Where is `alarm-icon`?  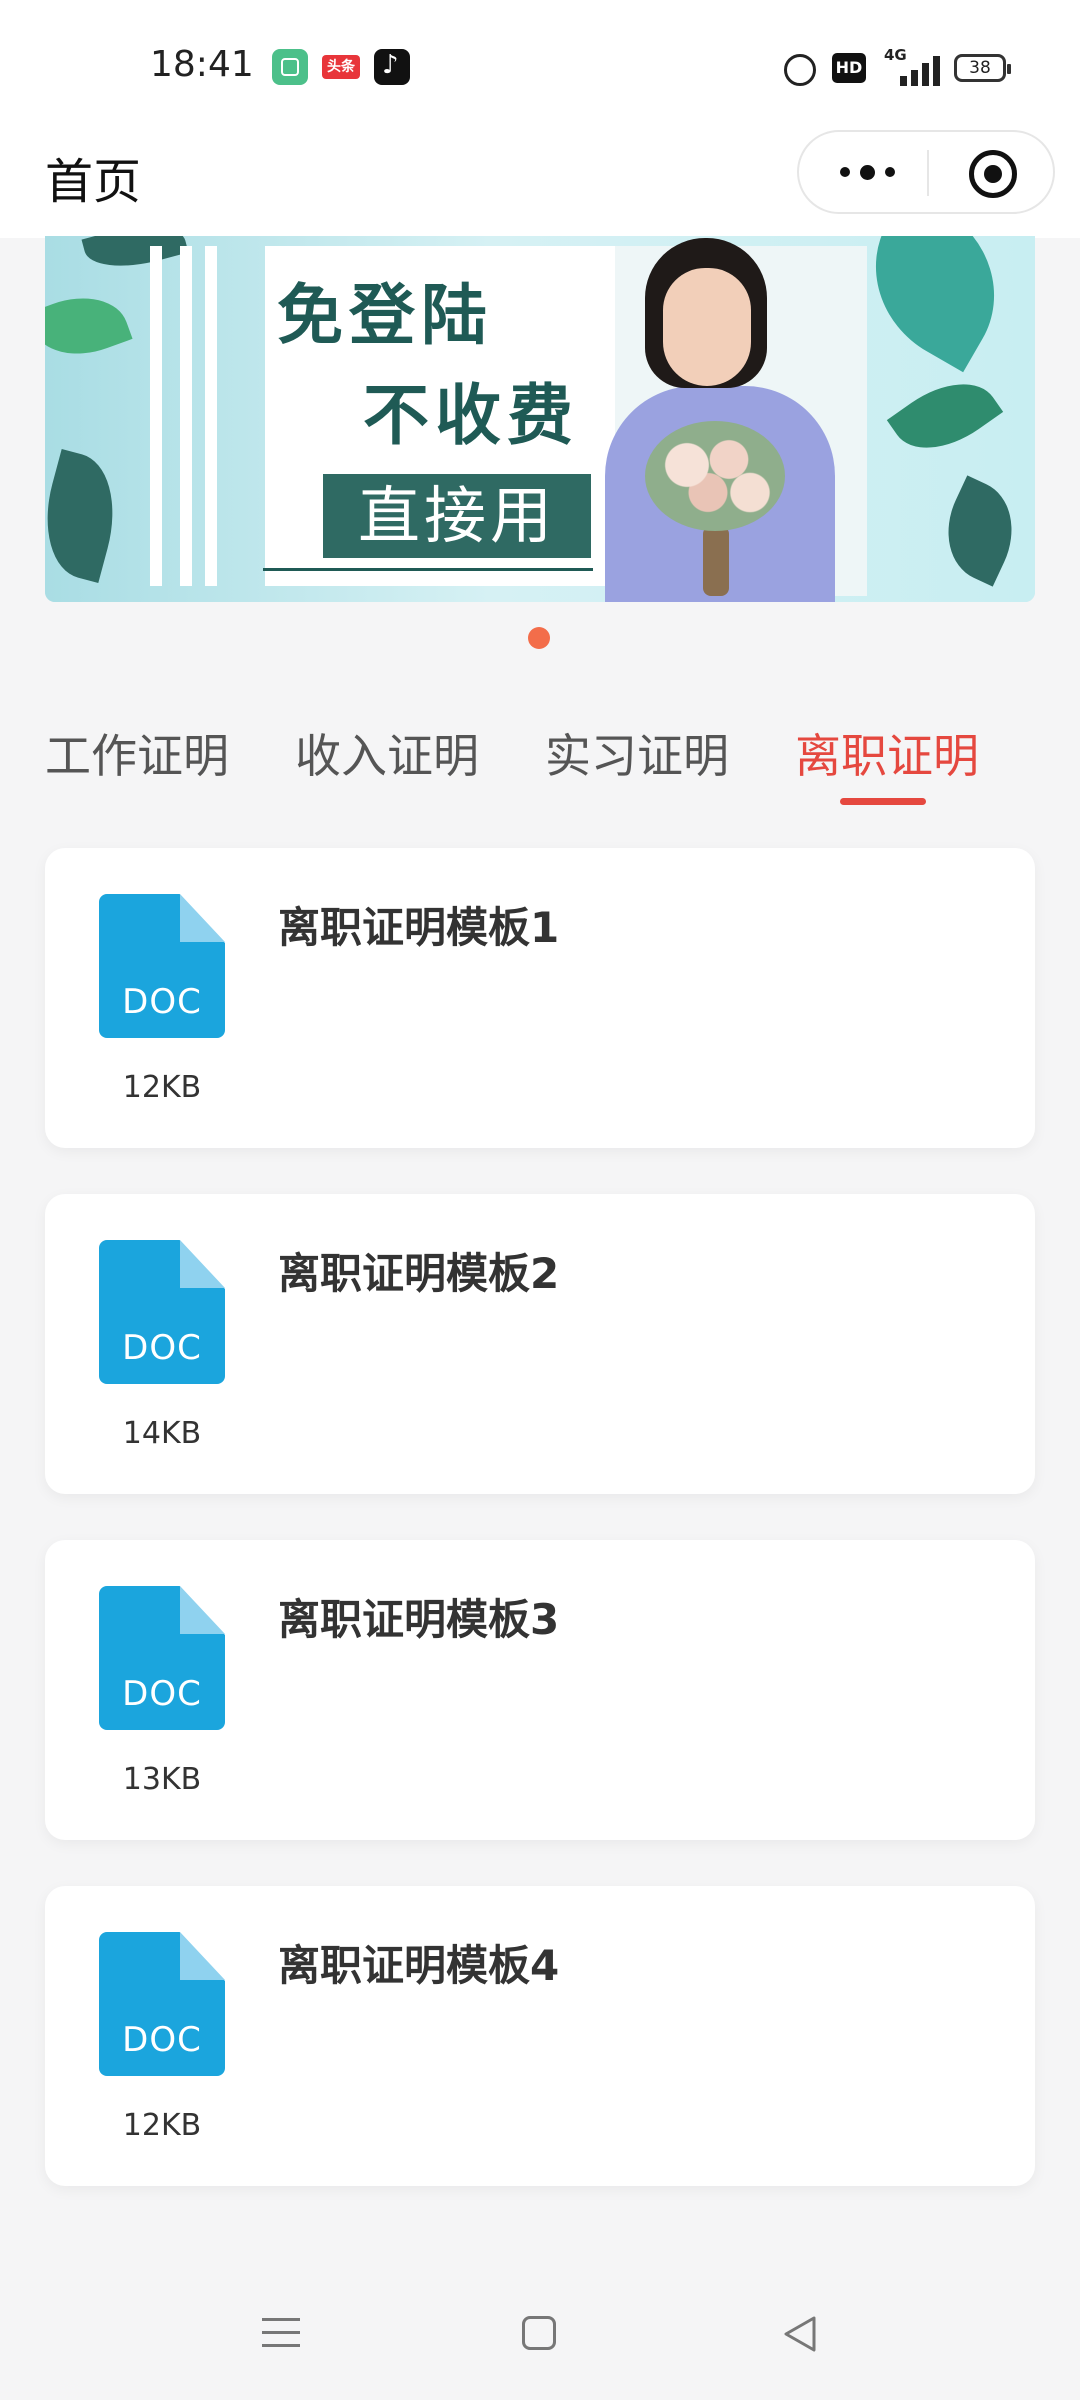
alarm-icon is located at coordinates (800, 70).